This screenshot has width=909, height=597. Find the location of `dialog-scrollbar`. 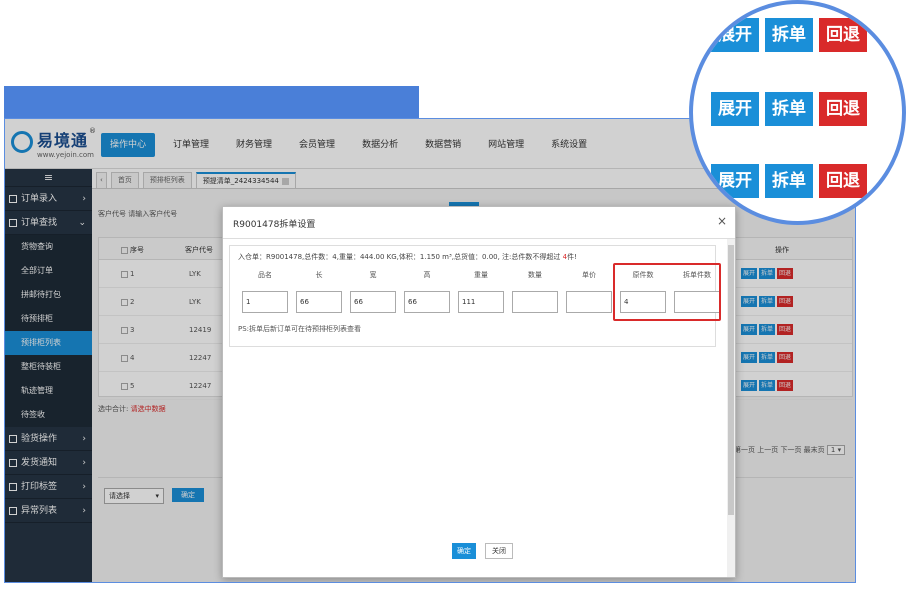

dialog-scrollbar is located at coordinates (731, 408).